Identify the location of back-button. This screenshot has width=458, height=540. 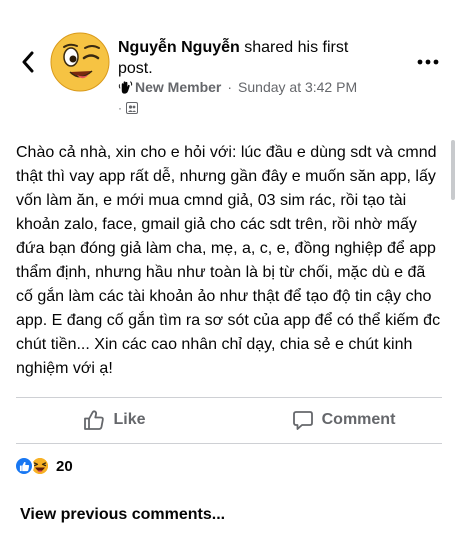
(28, 62).